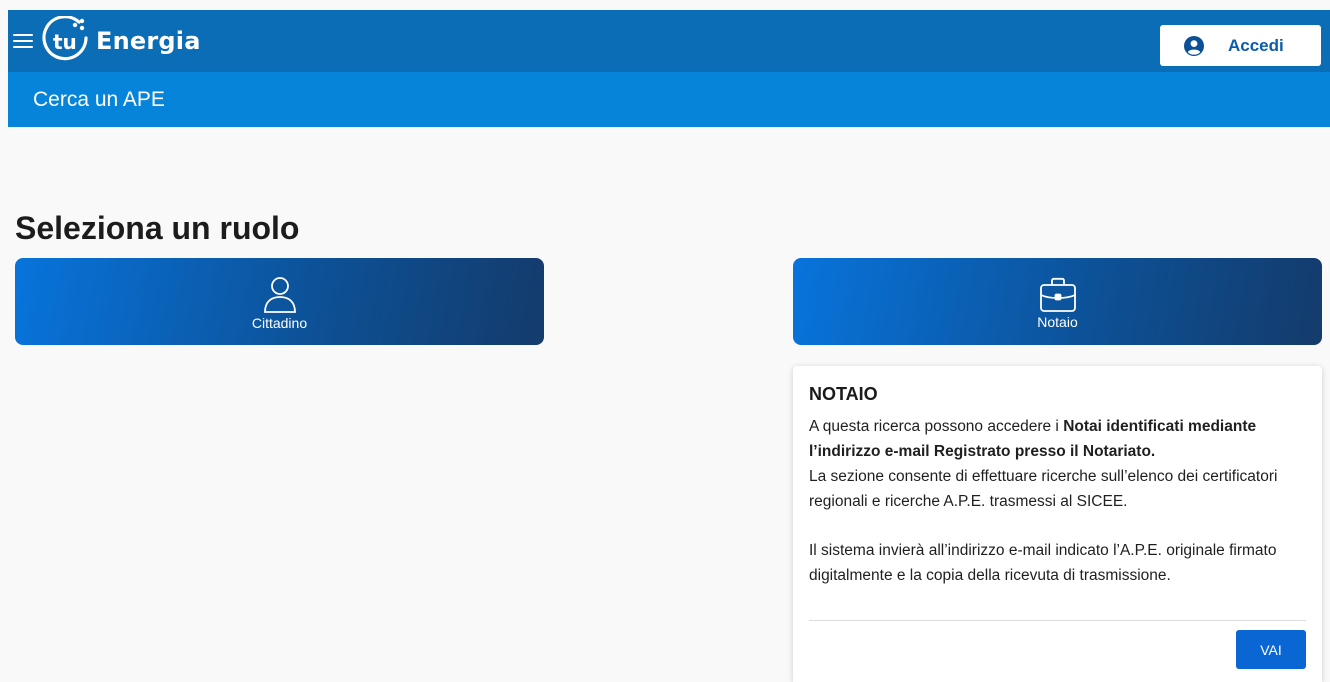 The image size is (1330, 682). I want to click on logo-mark-icon: tu, so click(65, 38).